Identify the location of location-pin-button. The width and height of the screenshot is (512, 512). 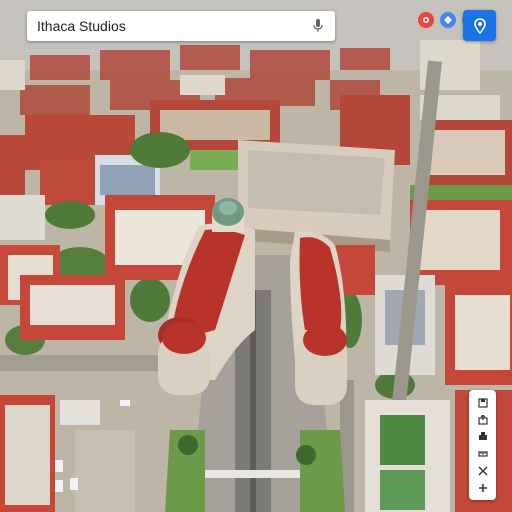
(479, 25).